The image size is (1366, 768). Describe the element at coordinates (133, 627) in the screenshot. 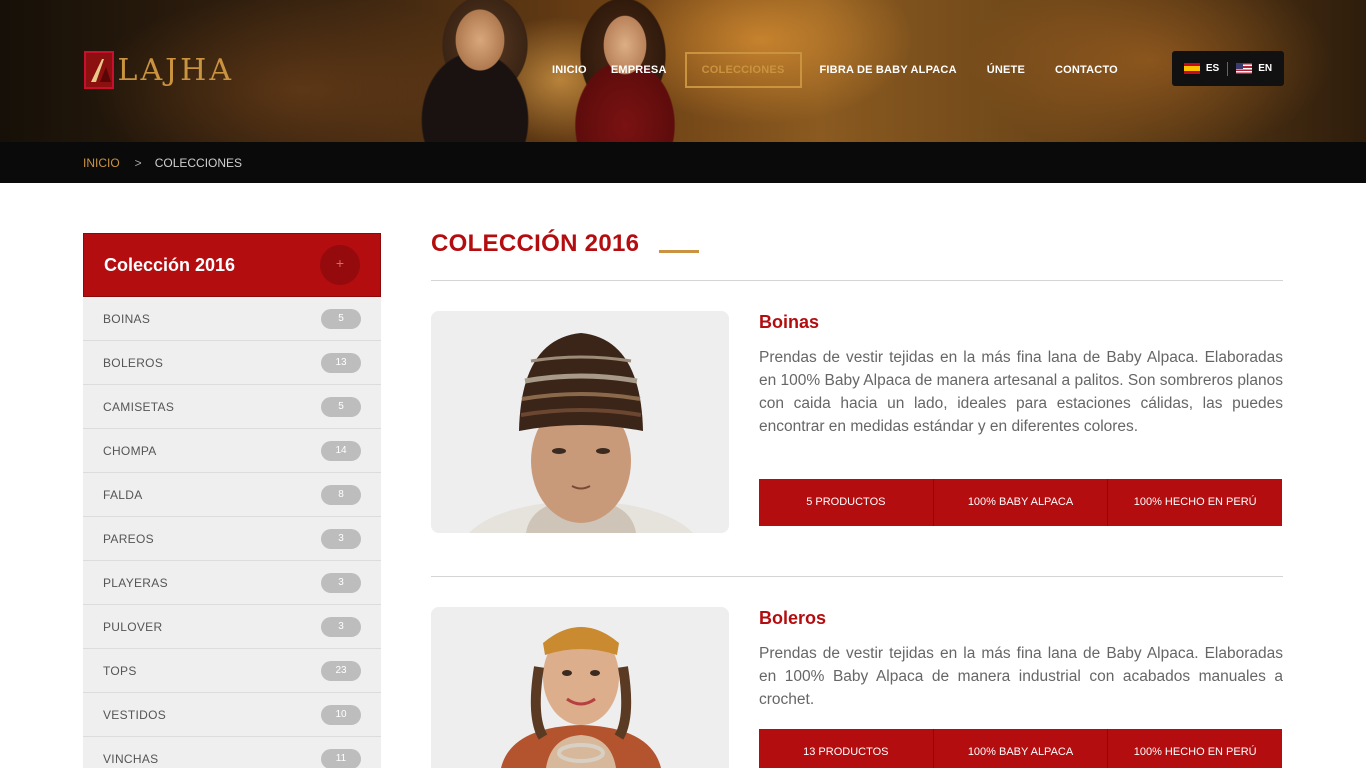

I see `sidebar-item-label: PULOVER` at that location.